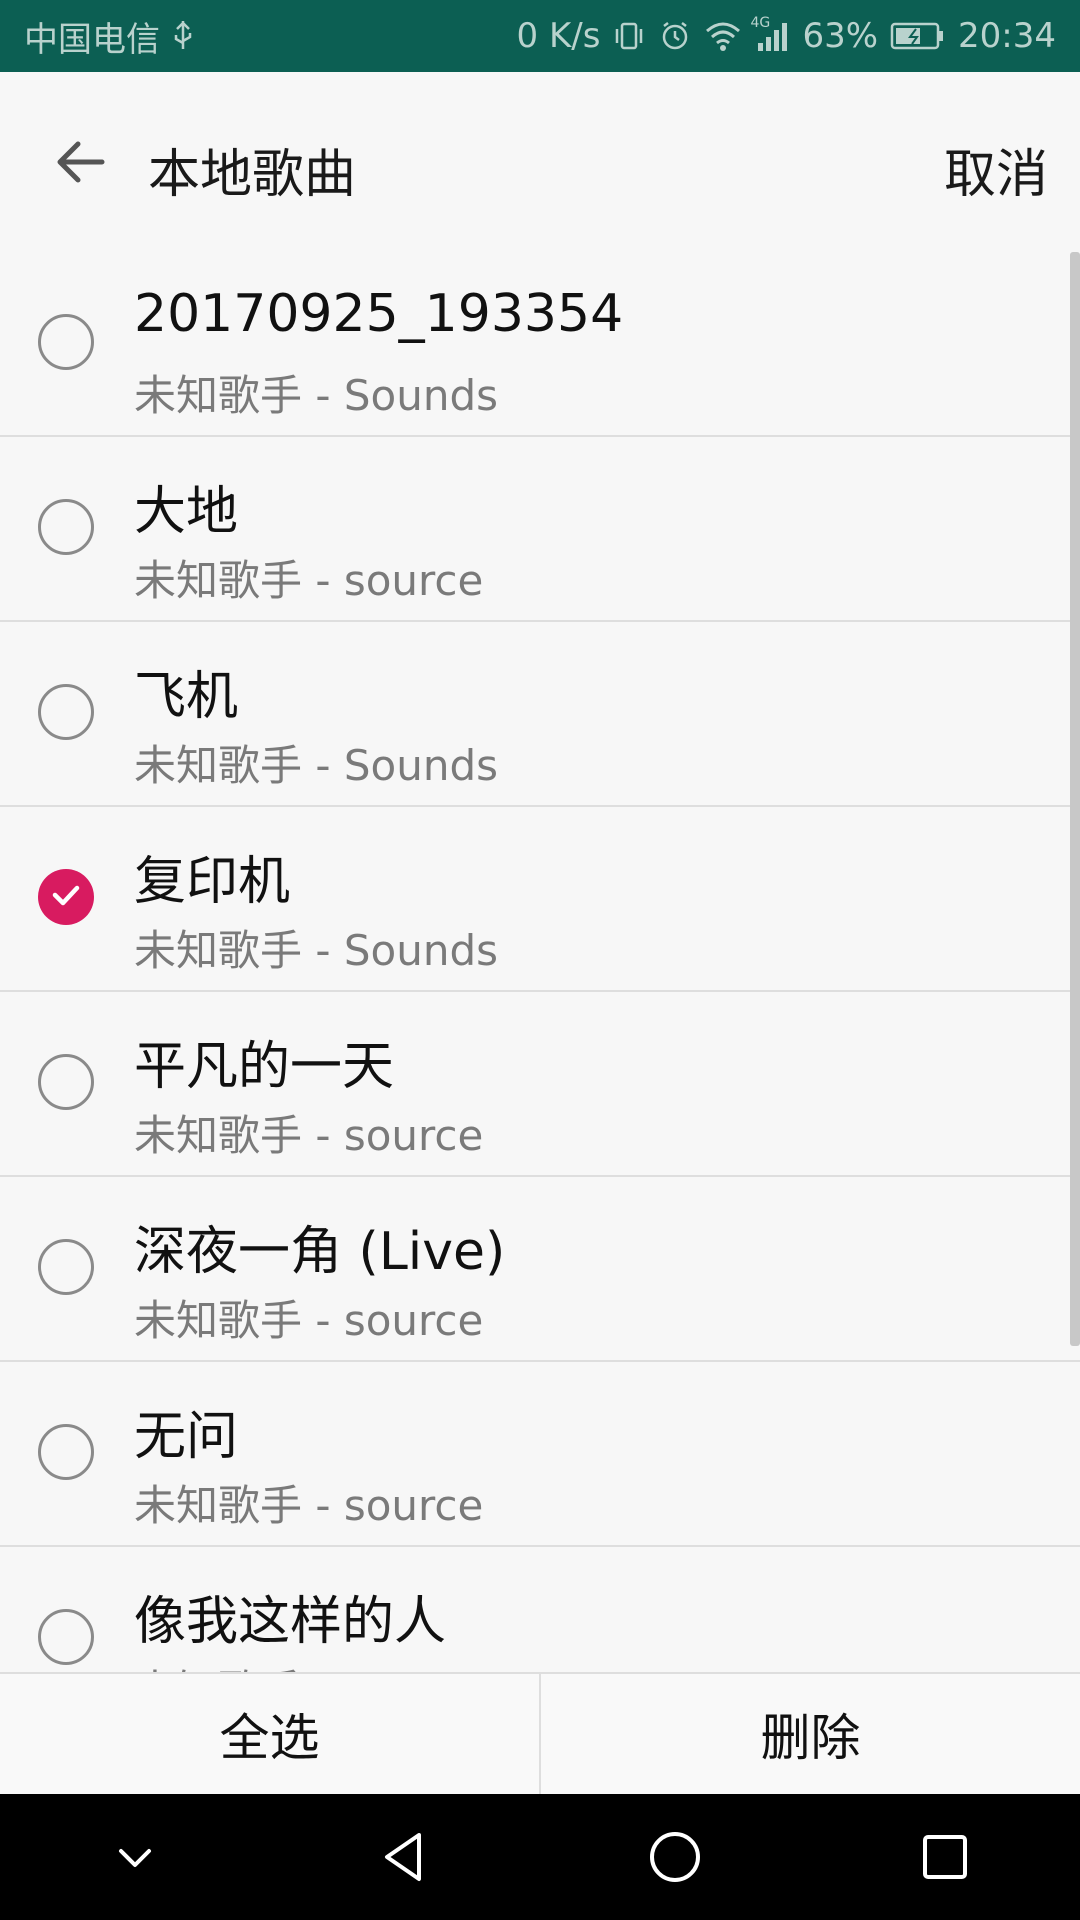  What do you see at coordinates (540, 899) in the screenshot?
I see `list-item: 复印机 未知歌手 - Sounds` at bounding box center [540, 899].